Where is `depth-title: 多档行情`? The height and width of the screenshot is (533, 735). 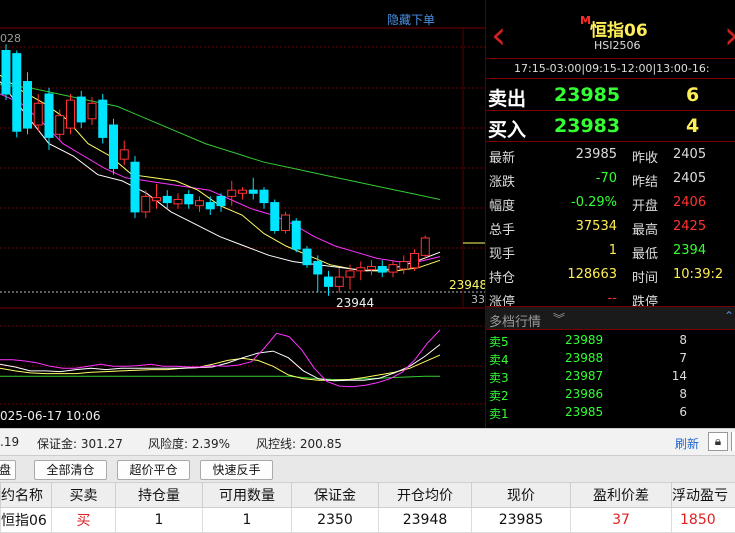 depth-title: 多档行情 is located at coordinates (515, 320).